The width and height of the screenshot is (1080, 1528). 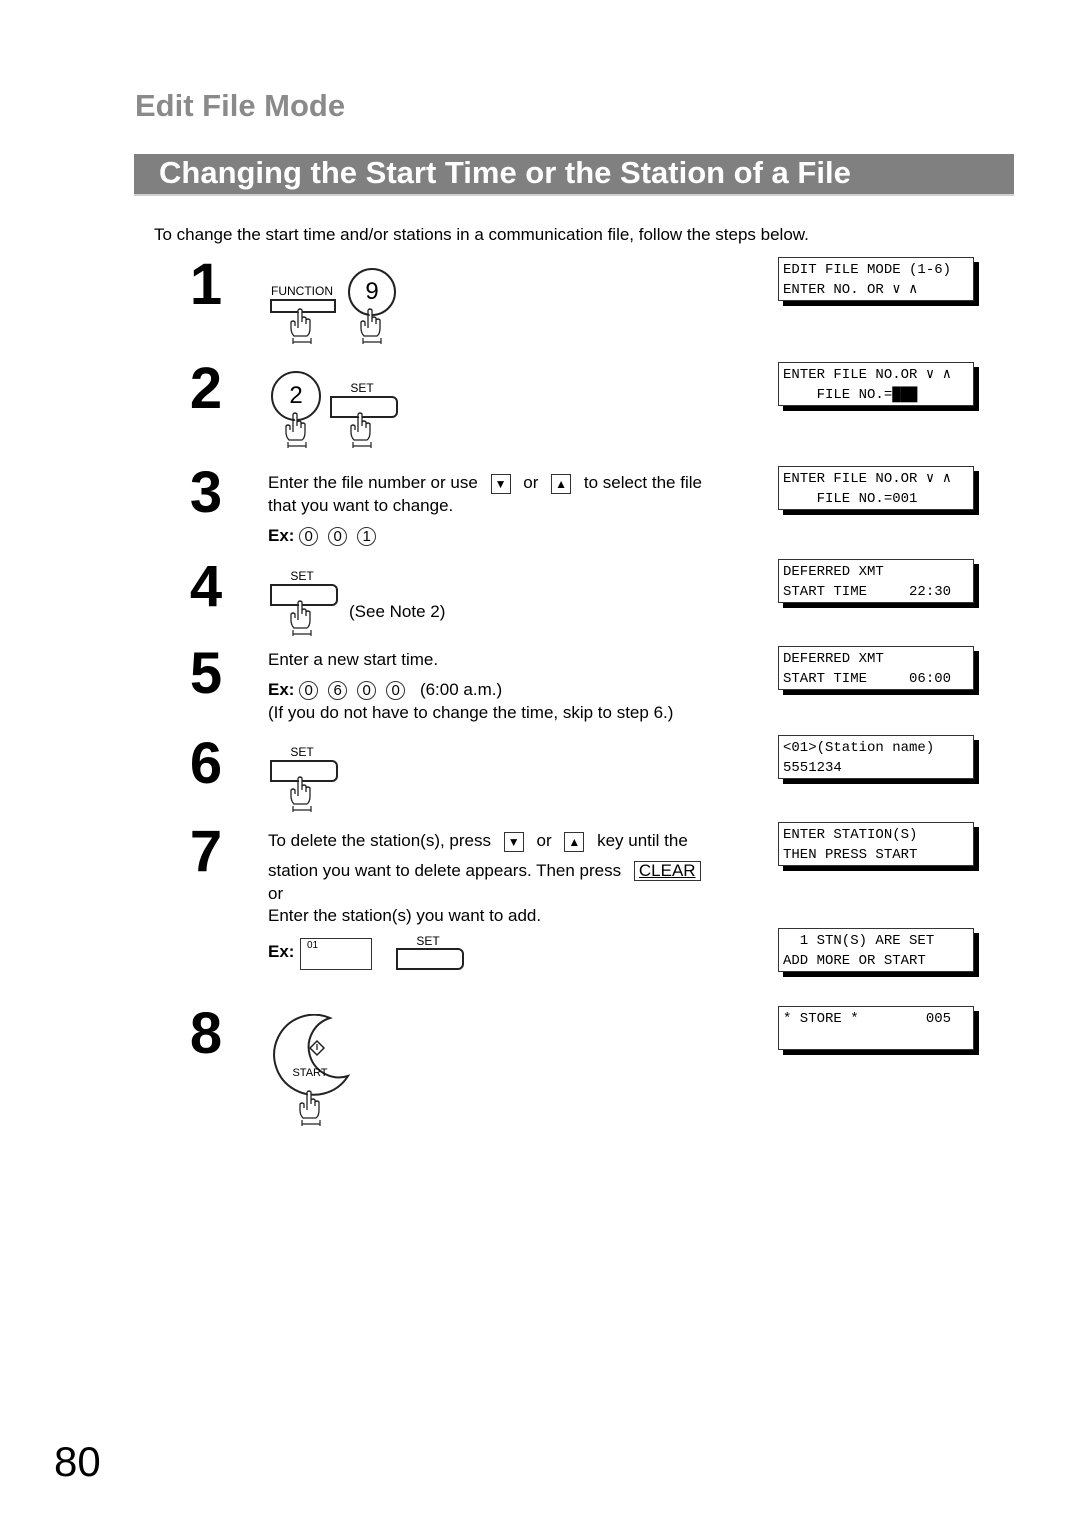 What do you see at coordinates (867, 679) in the screenshot?
I see `lcd-line-2: START TIME 06:00` at bounding box center [867, 679].